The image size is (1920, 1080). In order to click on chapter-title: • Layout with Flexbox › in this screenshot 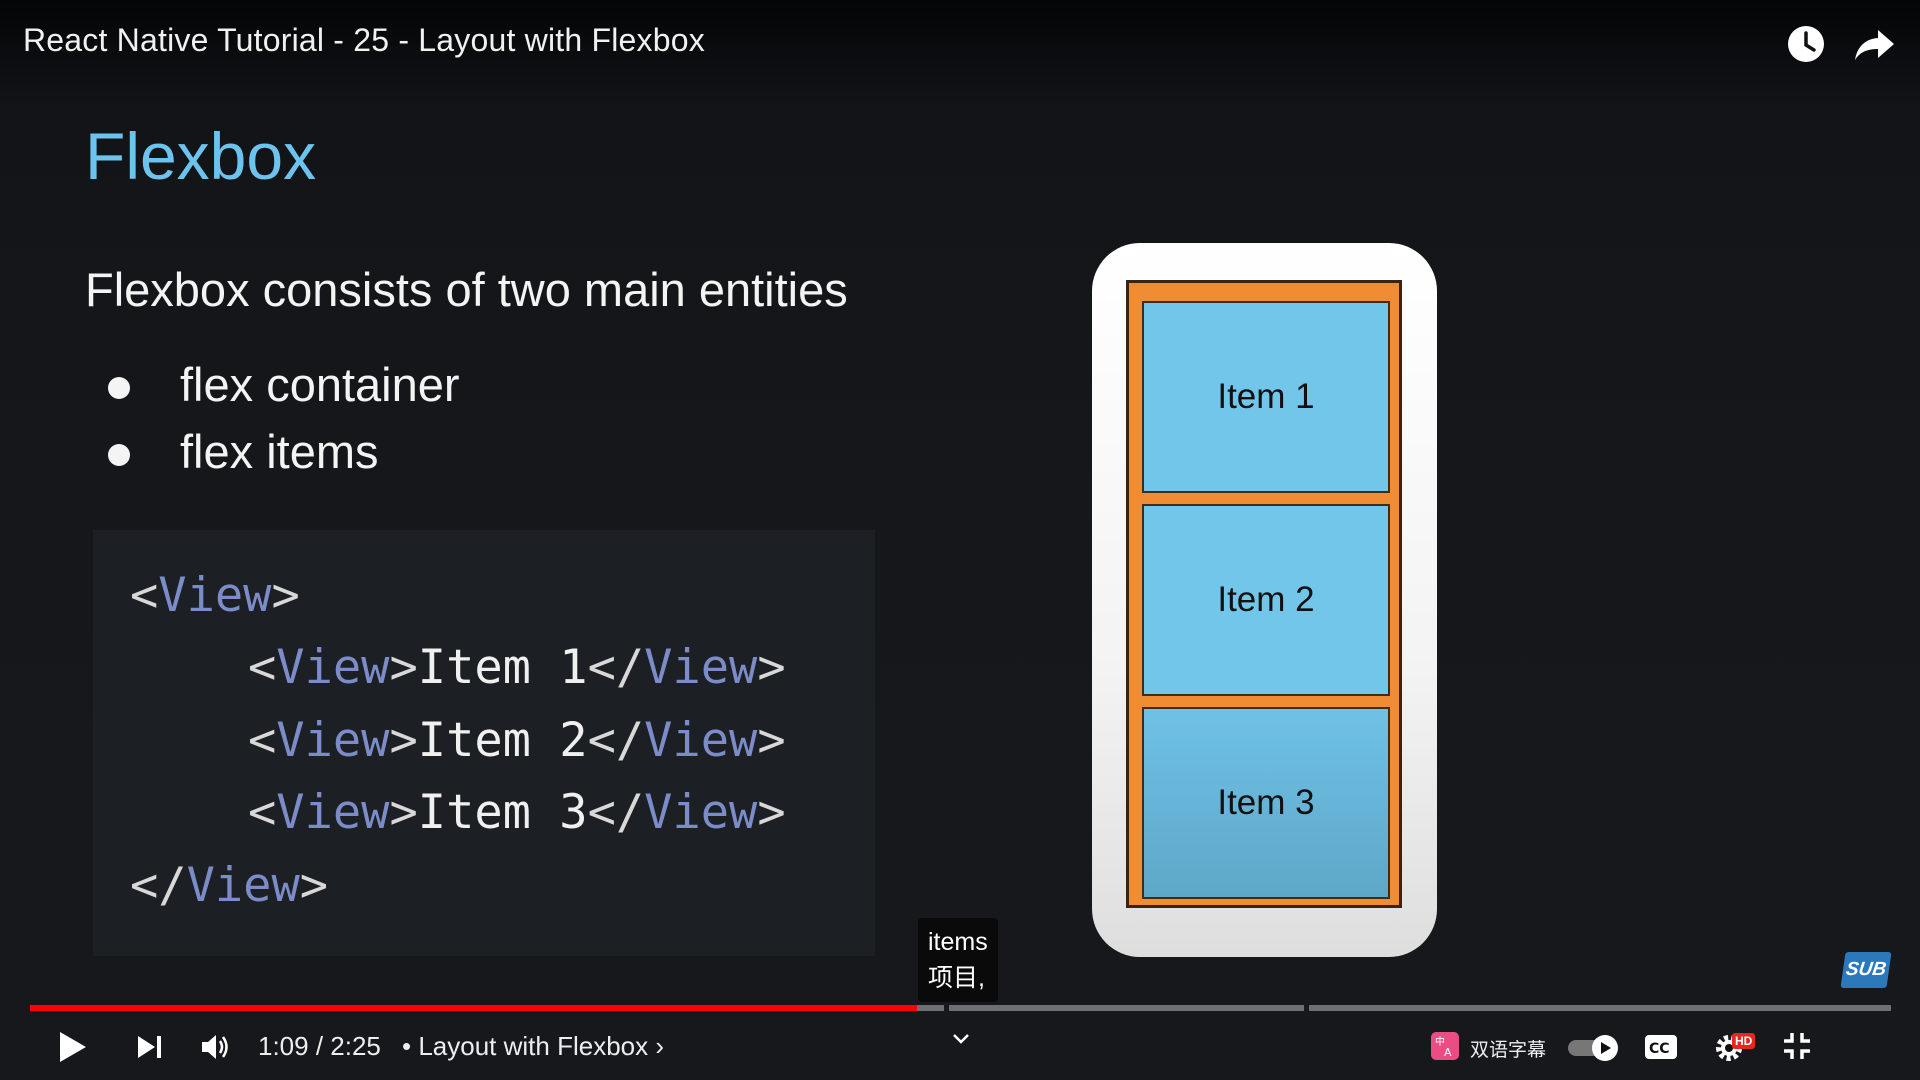, I will do `click(533, 1046)`.